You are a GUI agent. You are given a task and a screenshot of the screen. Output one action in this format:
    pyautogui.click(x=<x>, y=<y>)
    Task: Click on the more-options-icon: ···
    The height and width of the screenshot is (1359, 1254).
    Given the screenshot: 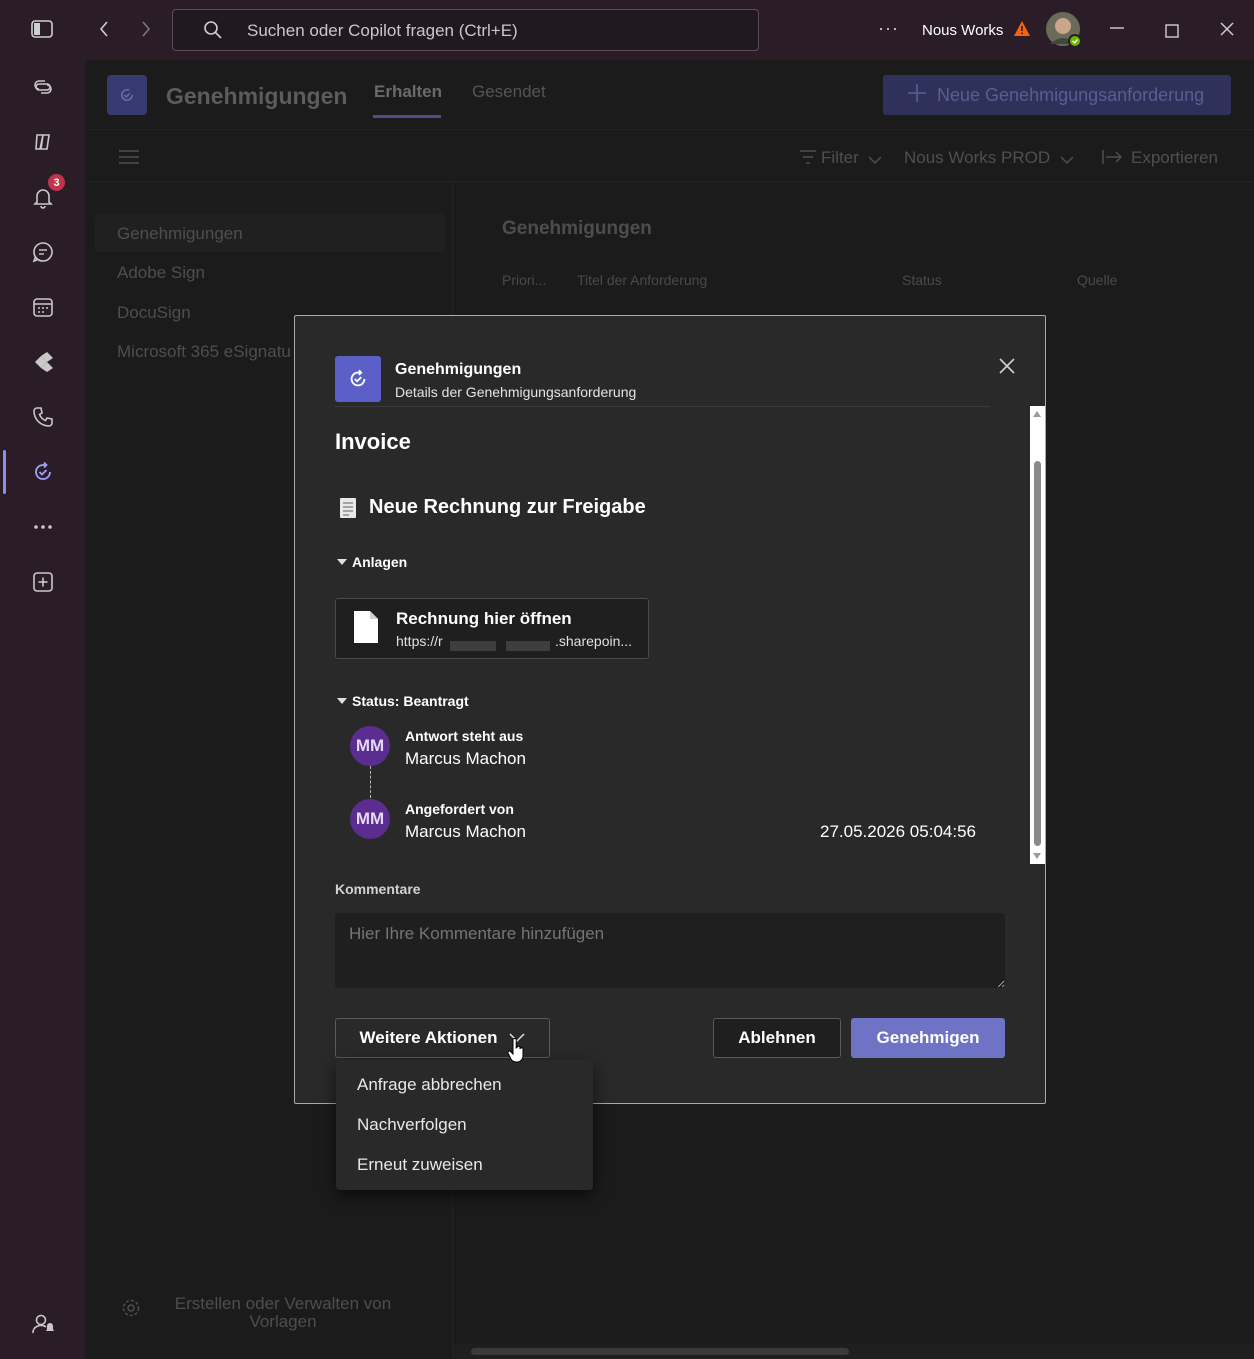 What is the action you would take?
    pyautogui.click(x=888, y=28)
    